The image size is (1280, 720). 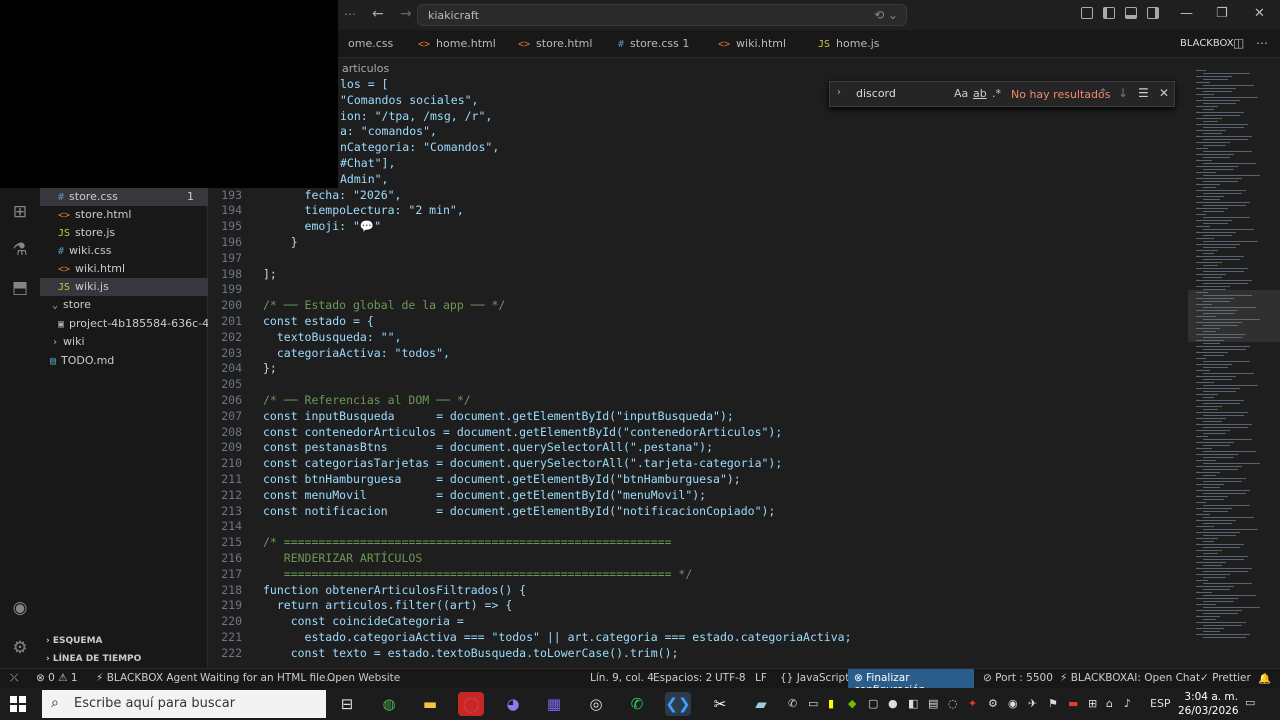 What do you see at coordinates (730, 678) in the screenshot?
I see `encoding: UTF-8` at bounding box center [730, 678].